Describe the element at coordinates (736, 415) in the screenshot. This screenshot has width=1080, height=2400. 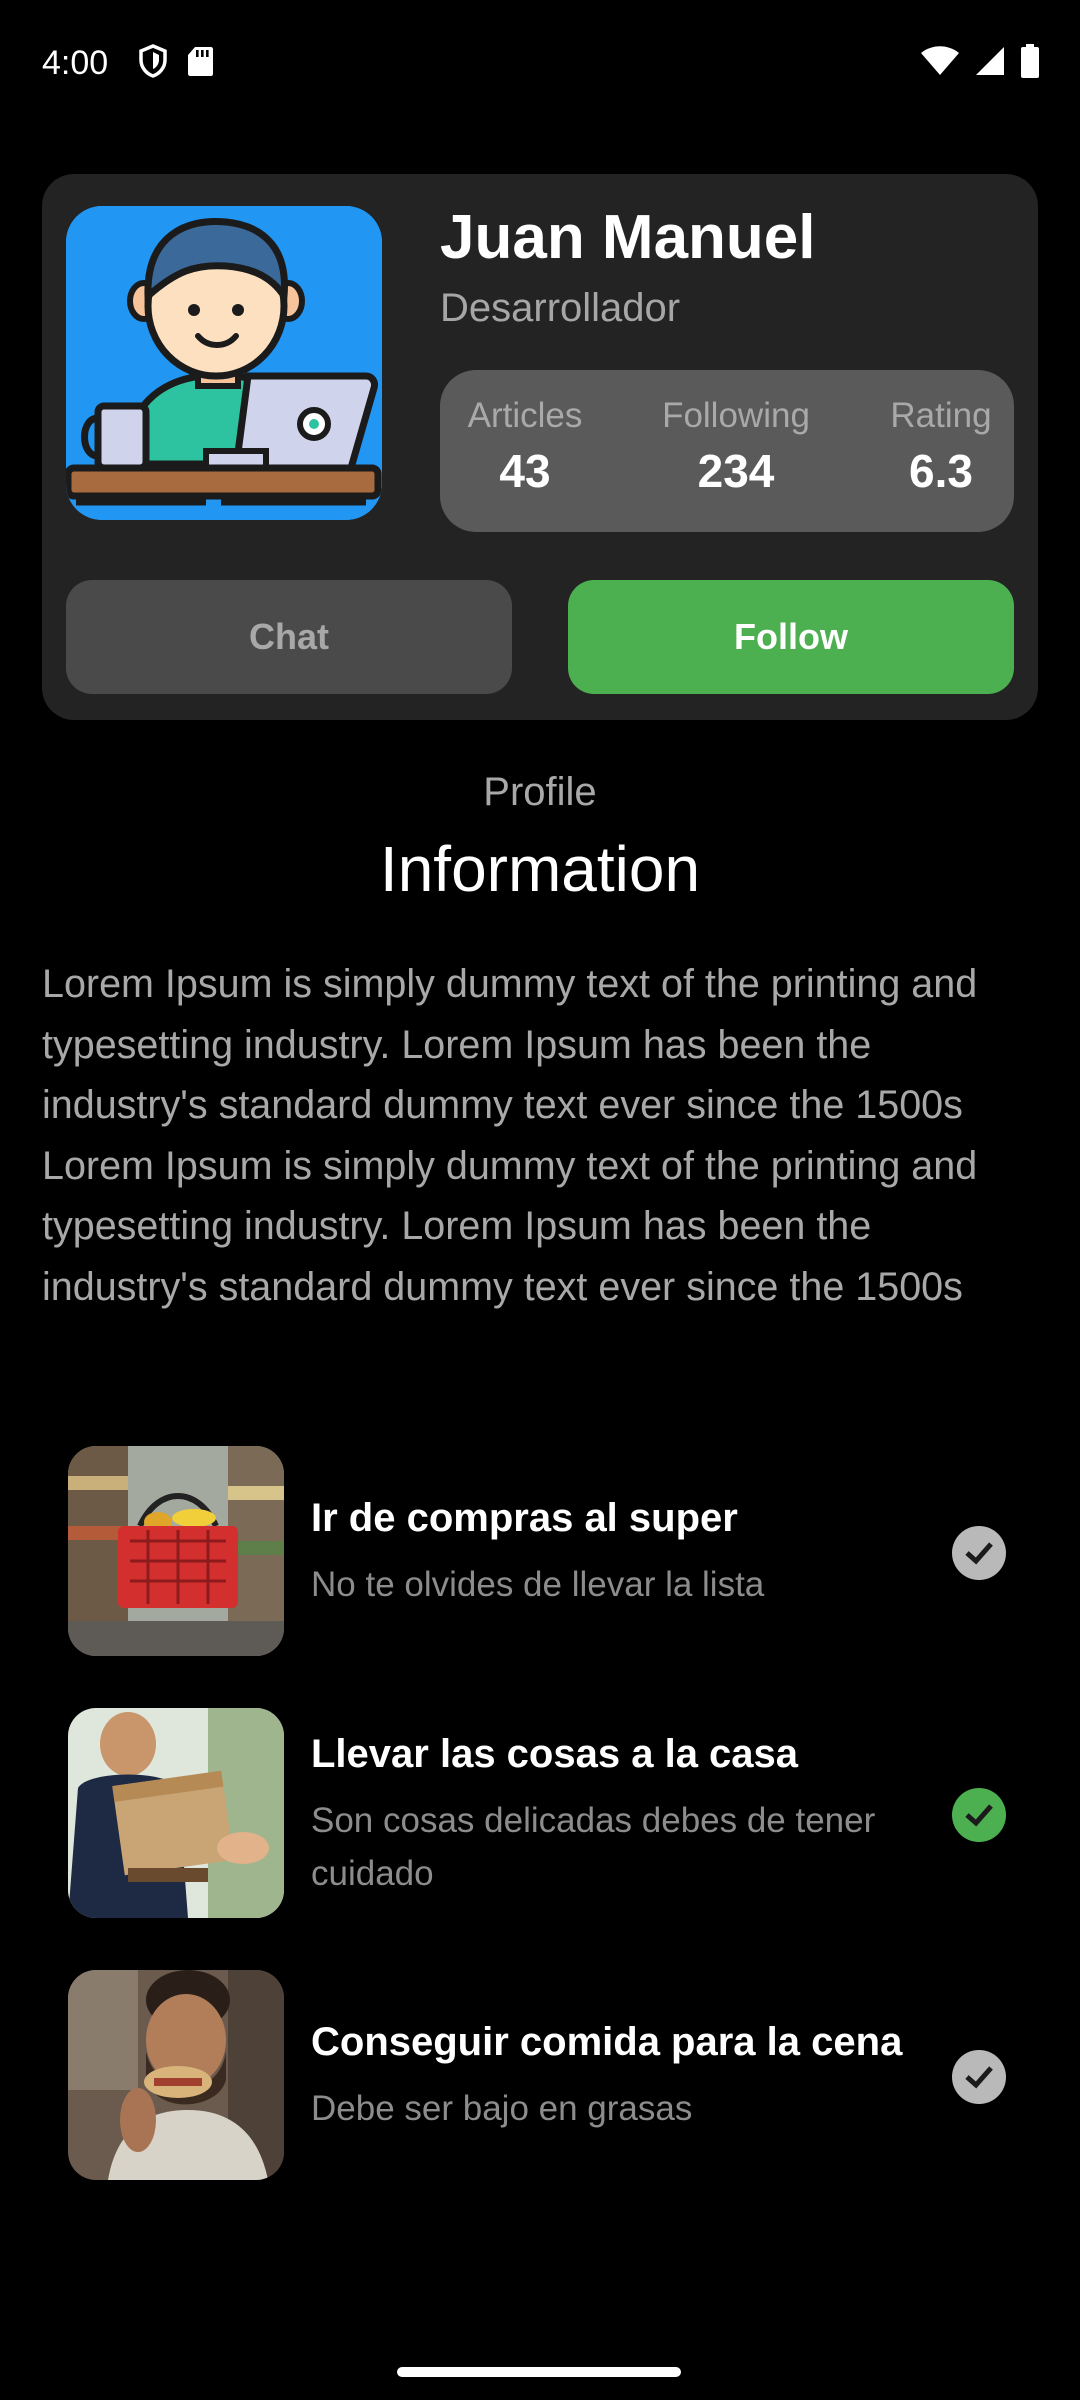
I see `stat-label: Following` at that location.